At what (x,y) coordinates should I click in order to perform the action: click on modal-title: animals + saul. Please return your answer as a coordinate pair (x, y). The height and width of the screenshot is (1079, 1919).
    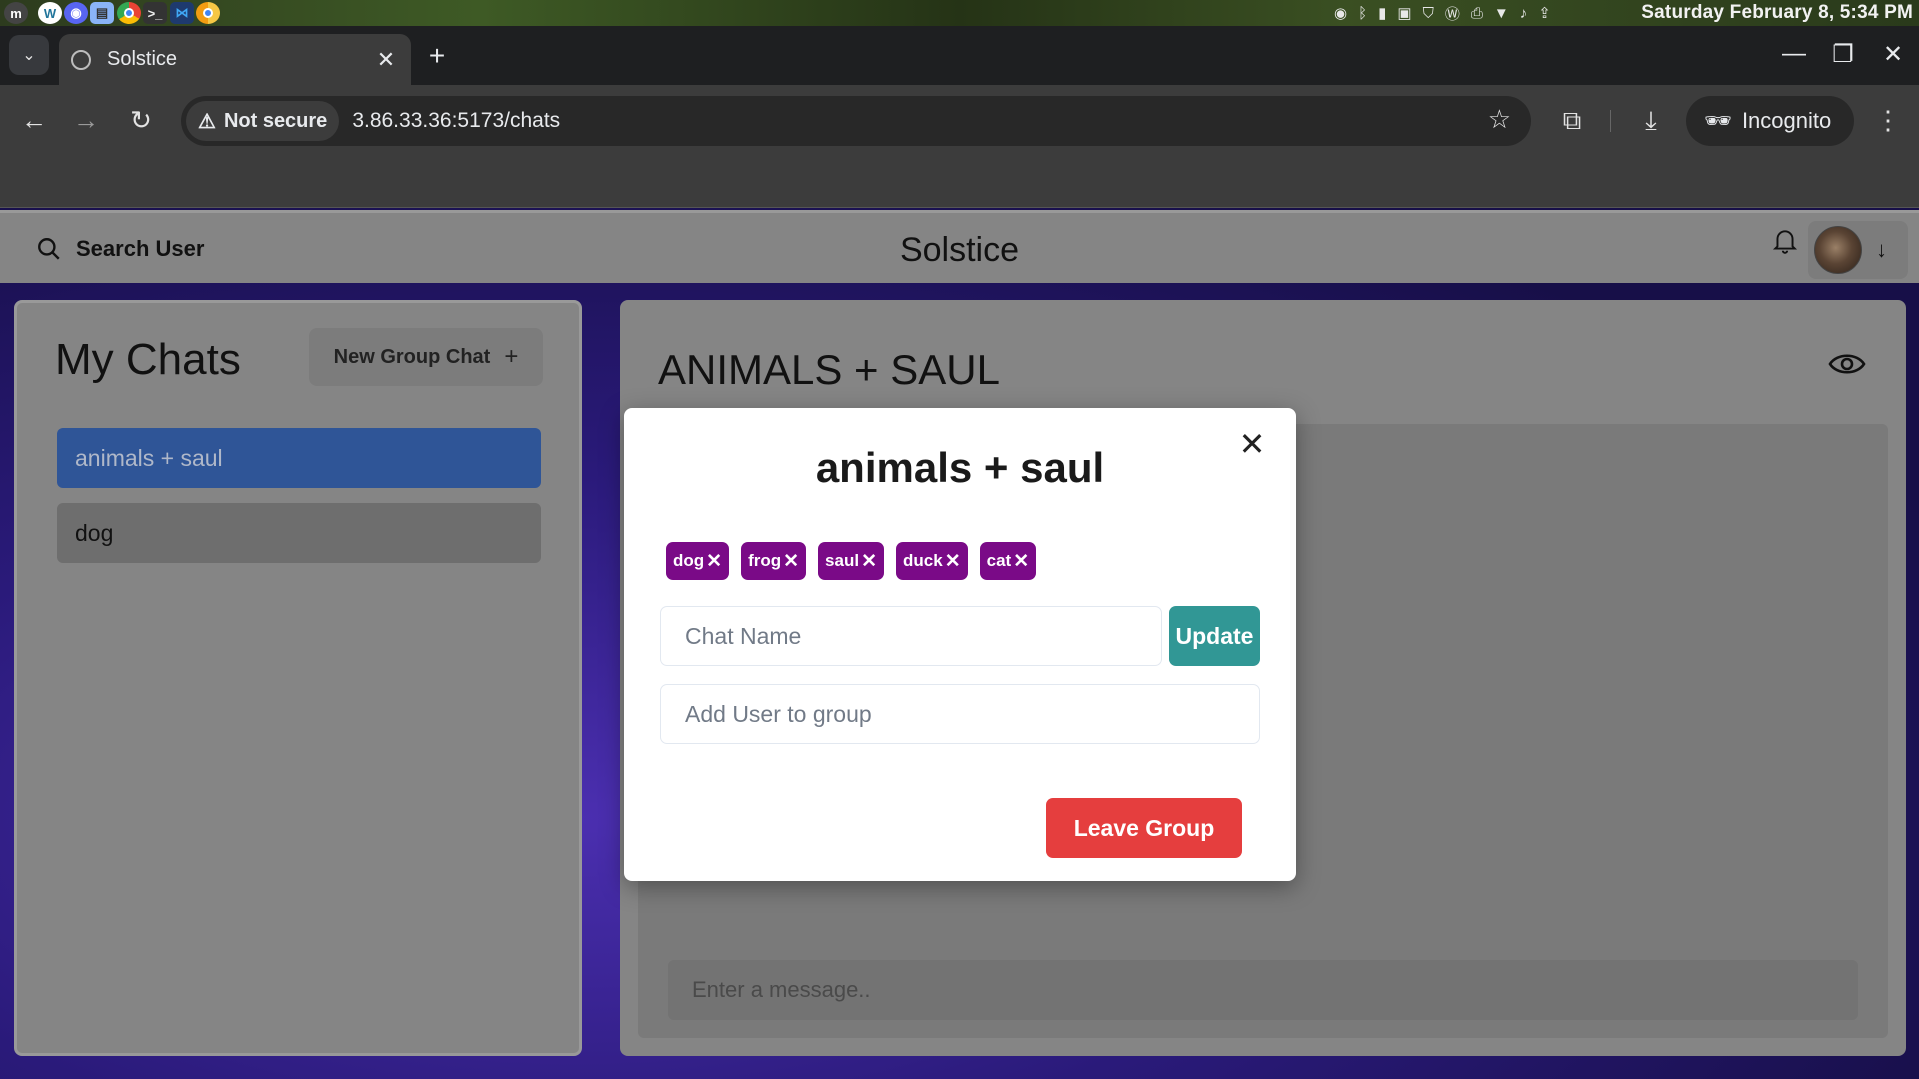
    Looking at the image, I should click on (960, 467).